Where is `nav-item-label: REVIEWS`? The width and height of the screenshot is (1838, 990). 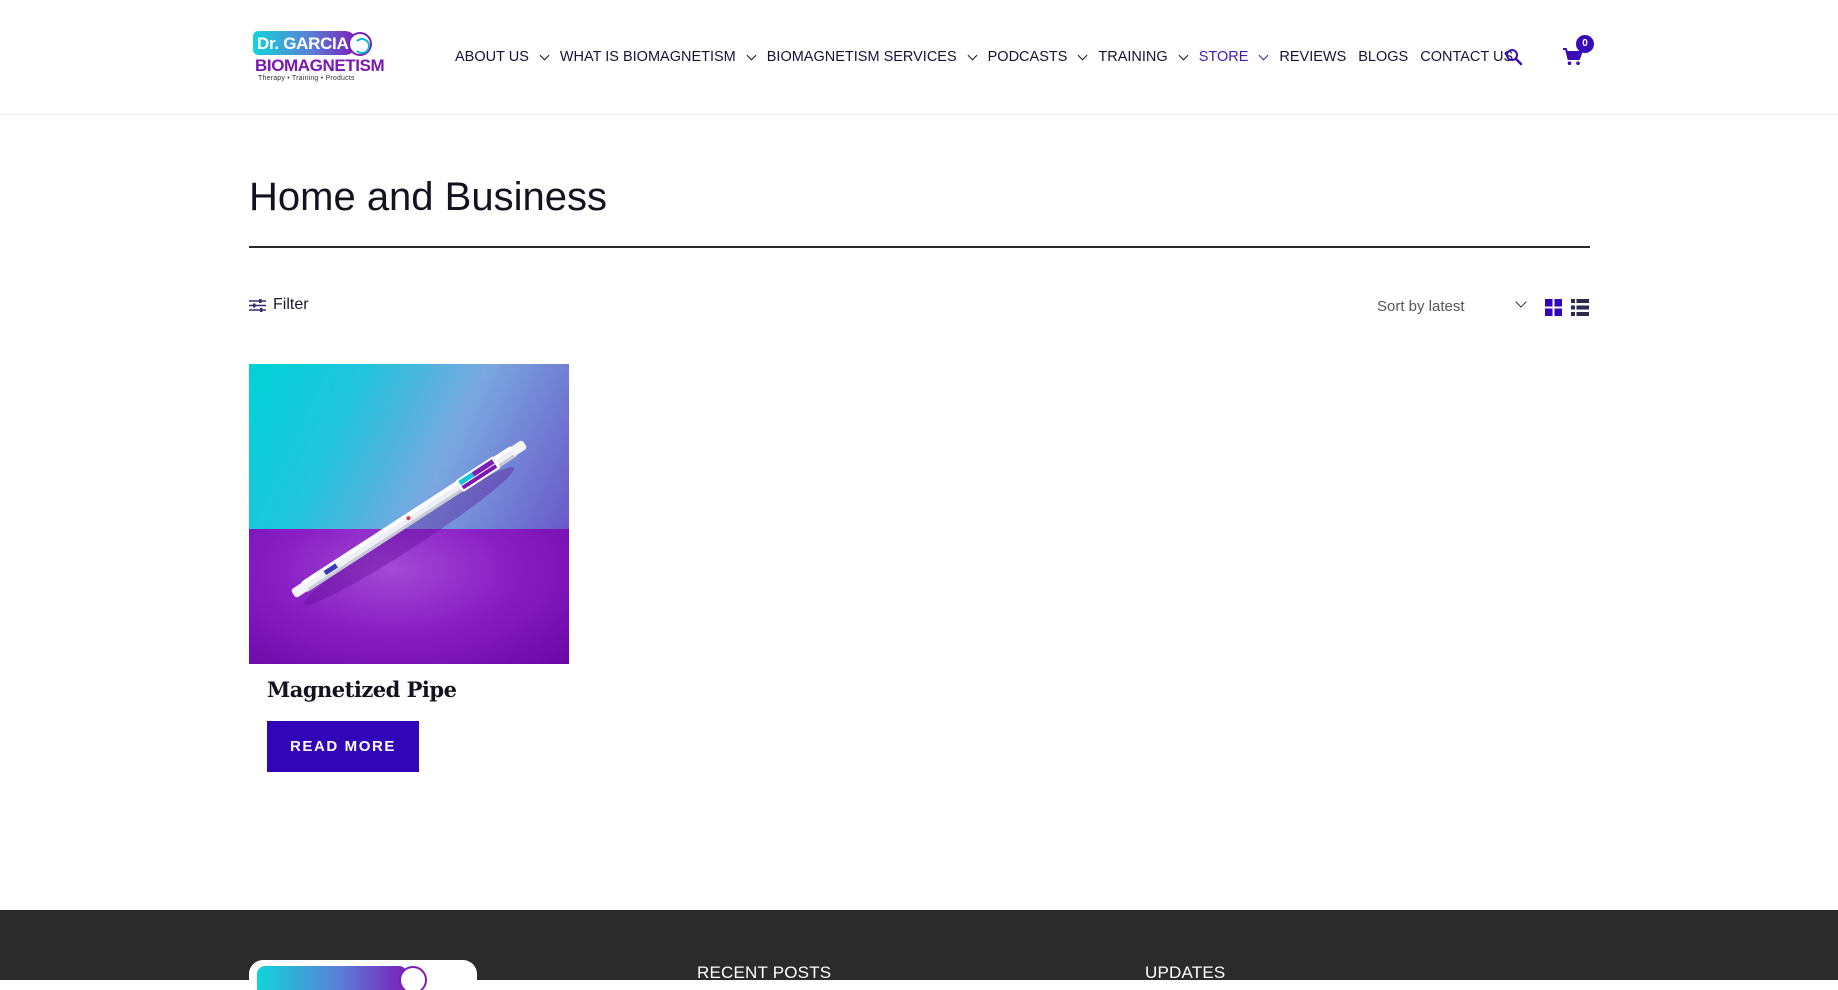 nav-item-label: REVIEWS is located at coordinates (1313, 57).